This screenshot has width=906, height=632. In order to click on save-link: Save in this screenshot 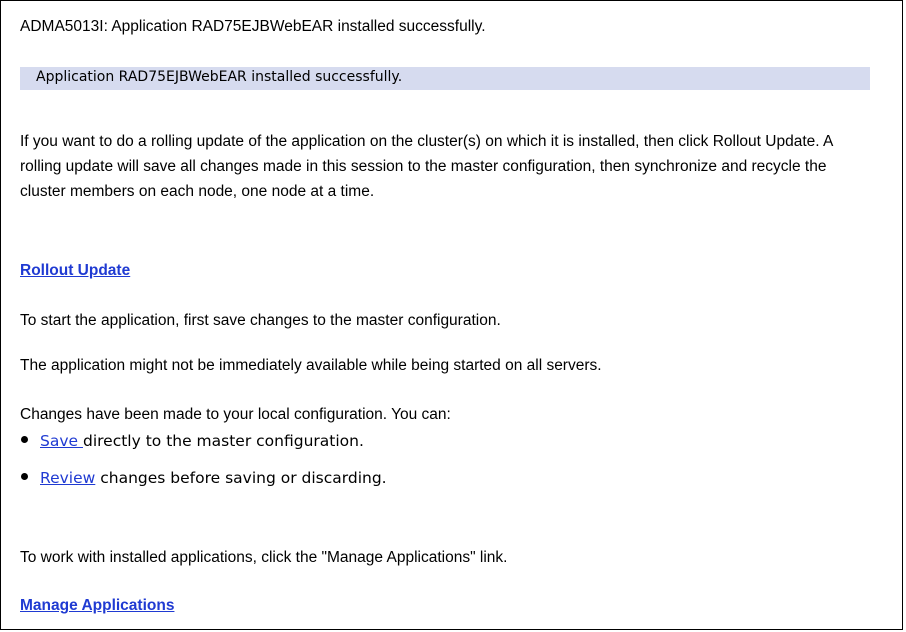, I will do `click(61, 441)`.